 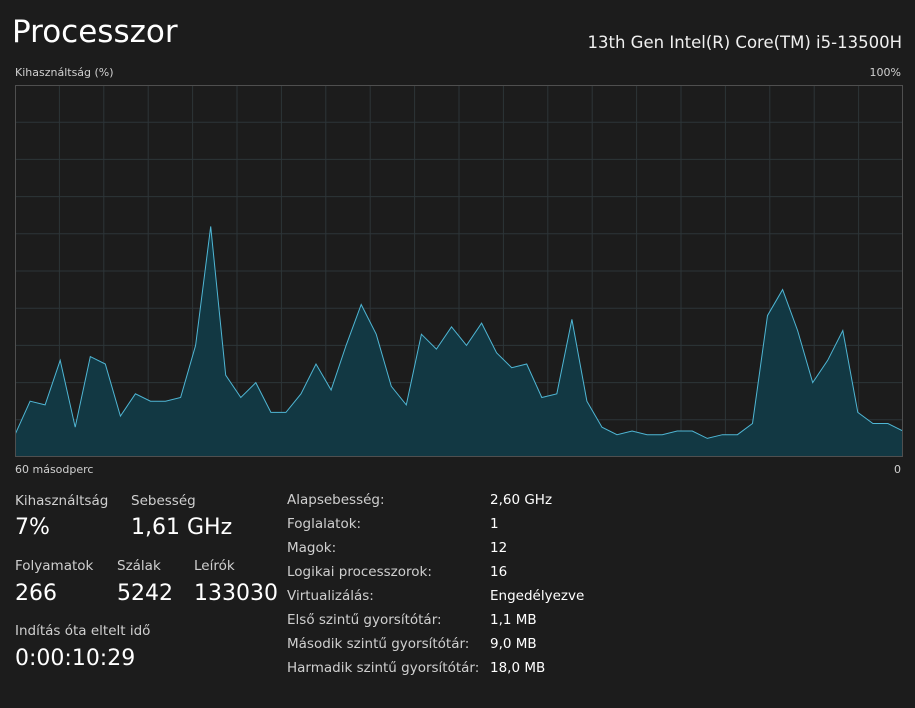 I want to click on processes-value: 266, so click(x=36, y=593).